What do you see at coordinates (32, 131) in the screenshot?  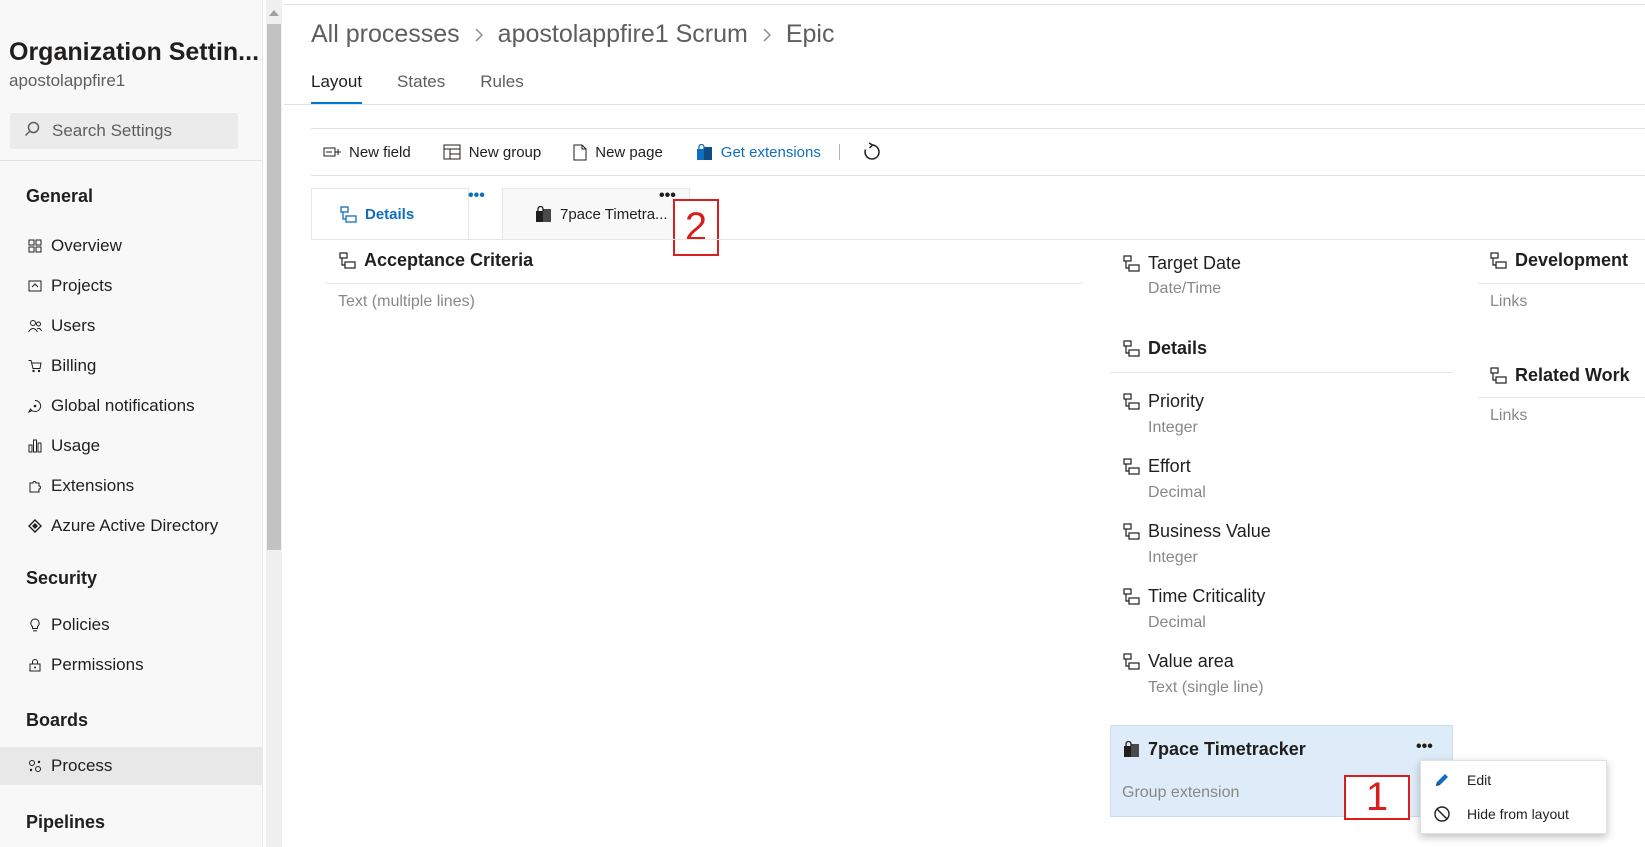 I see `search-icon` at bounding box center [32, 131].